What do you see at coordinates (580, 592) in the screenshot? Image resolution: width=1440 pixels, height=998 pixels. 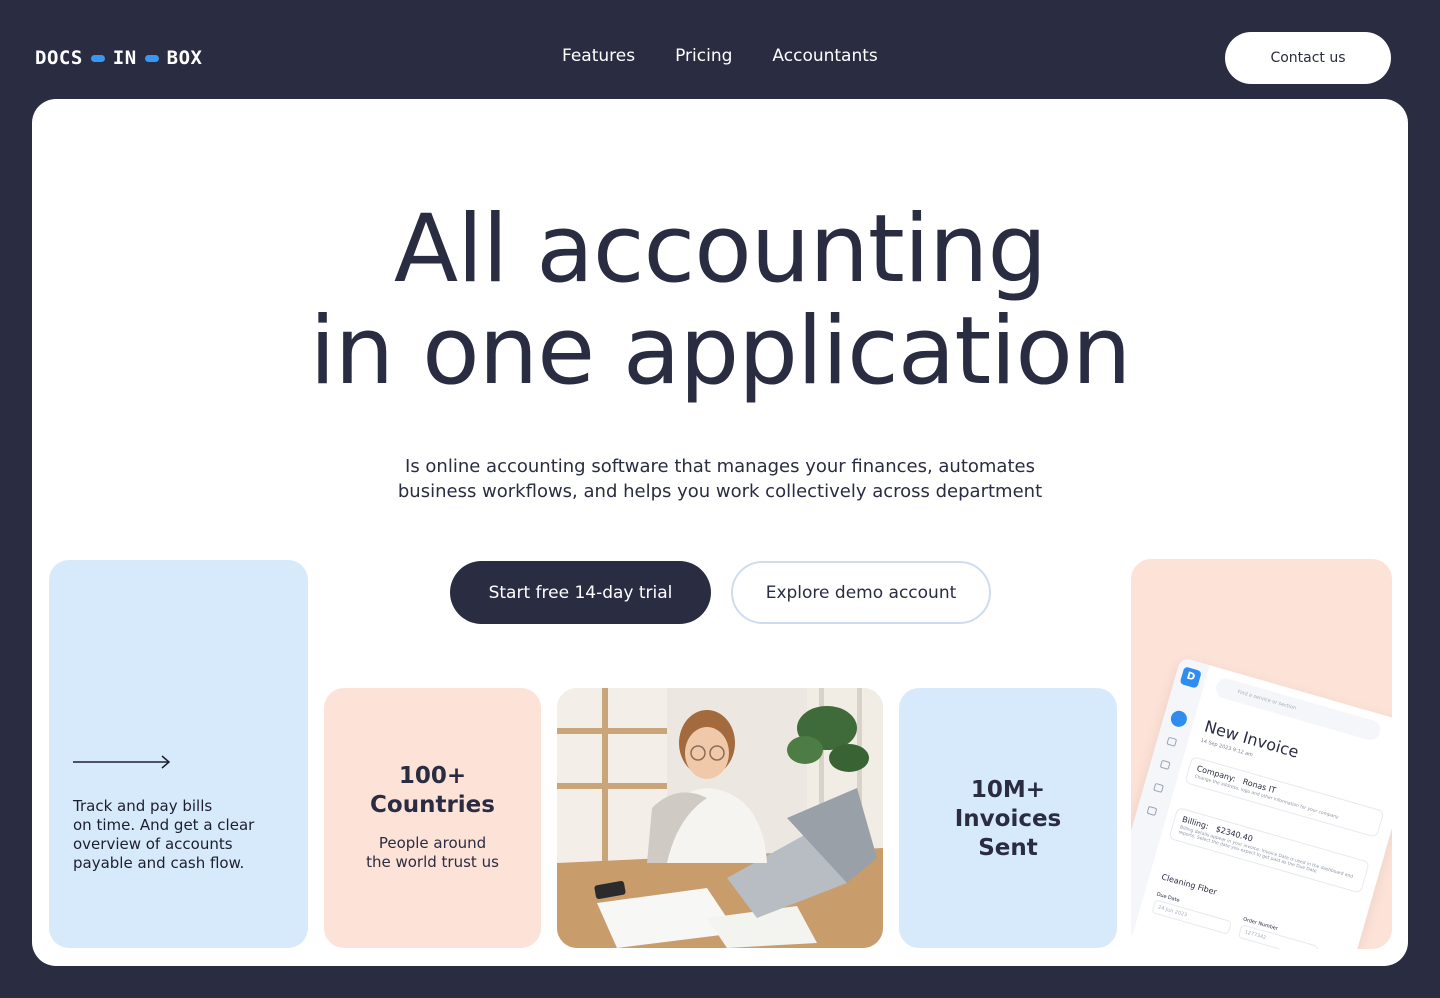 I see `start-trial-button: Start free 14-day trial` at bounding box center [580, 592].